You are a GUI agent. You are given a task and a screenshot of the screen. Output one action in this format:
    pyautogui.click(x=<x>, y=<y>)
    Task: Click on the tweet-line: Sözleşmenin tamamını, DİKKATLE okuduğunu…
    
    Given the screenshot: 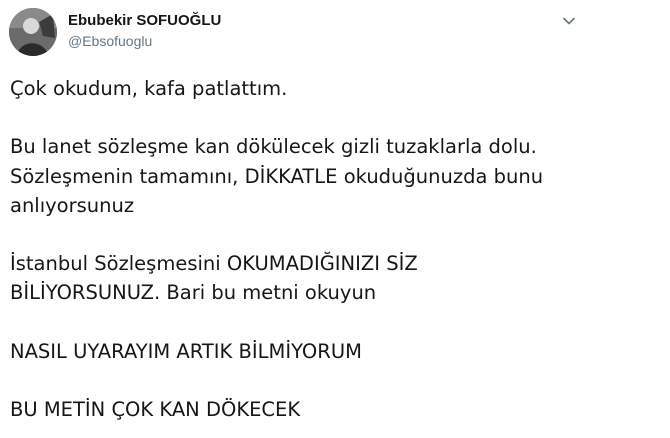 What is the action you would take?
    pyautogui.click(x=277, y=176)
    